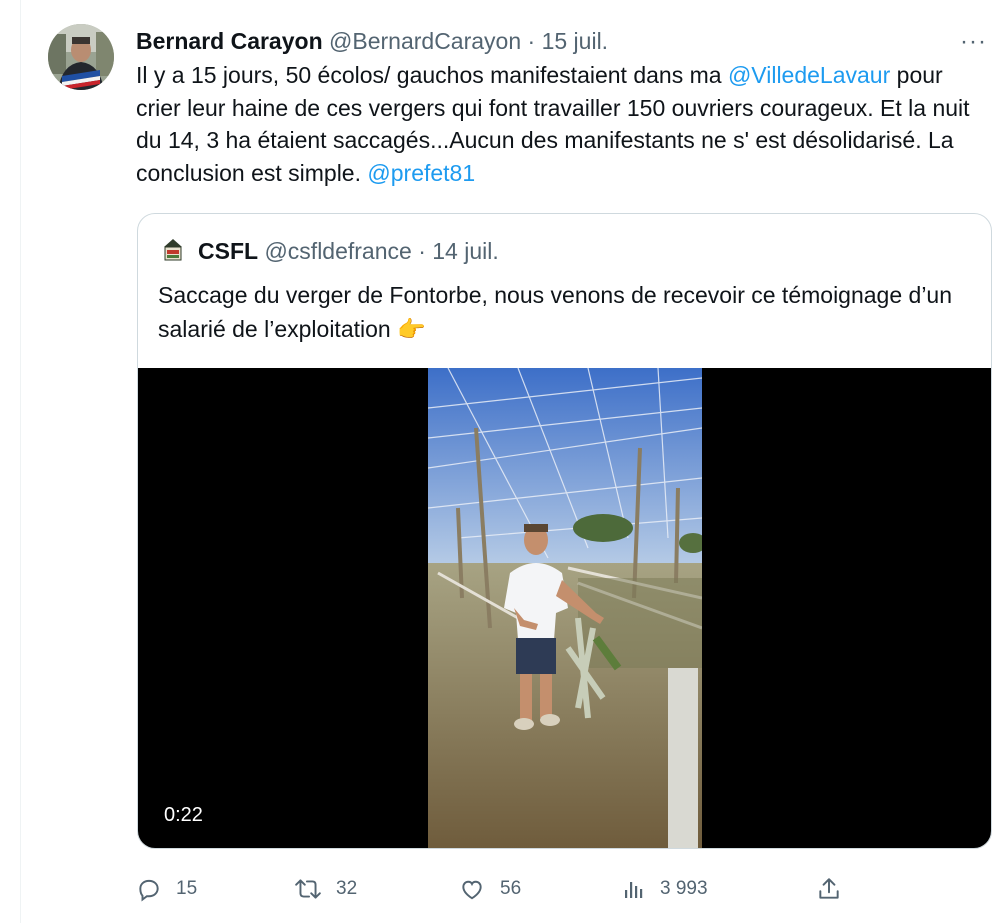 The width and height of the screenshot is (1000, 923). What do you see at coordinates (425, 41) in the screenshot?
I see `author-handle: @BernardCarayon` at bounding box center [425, 41].